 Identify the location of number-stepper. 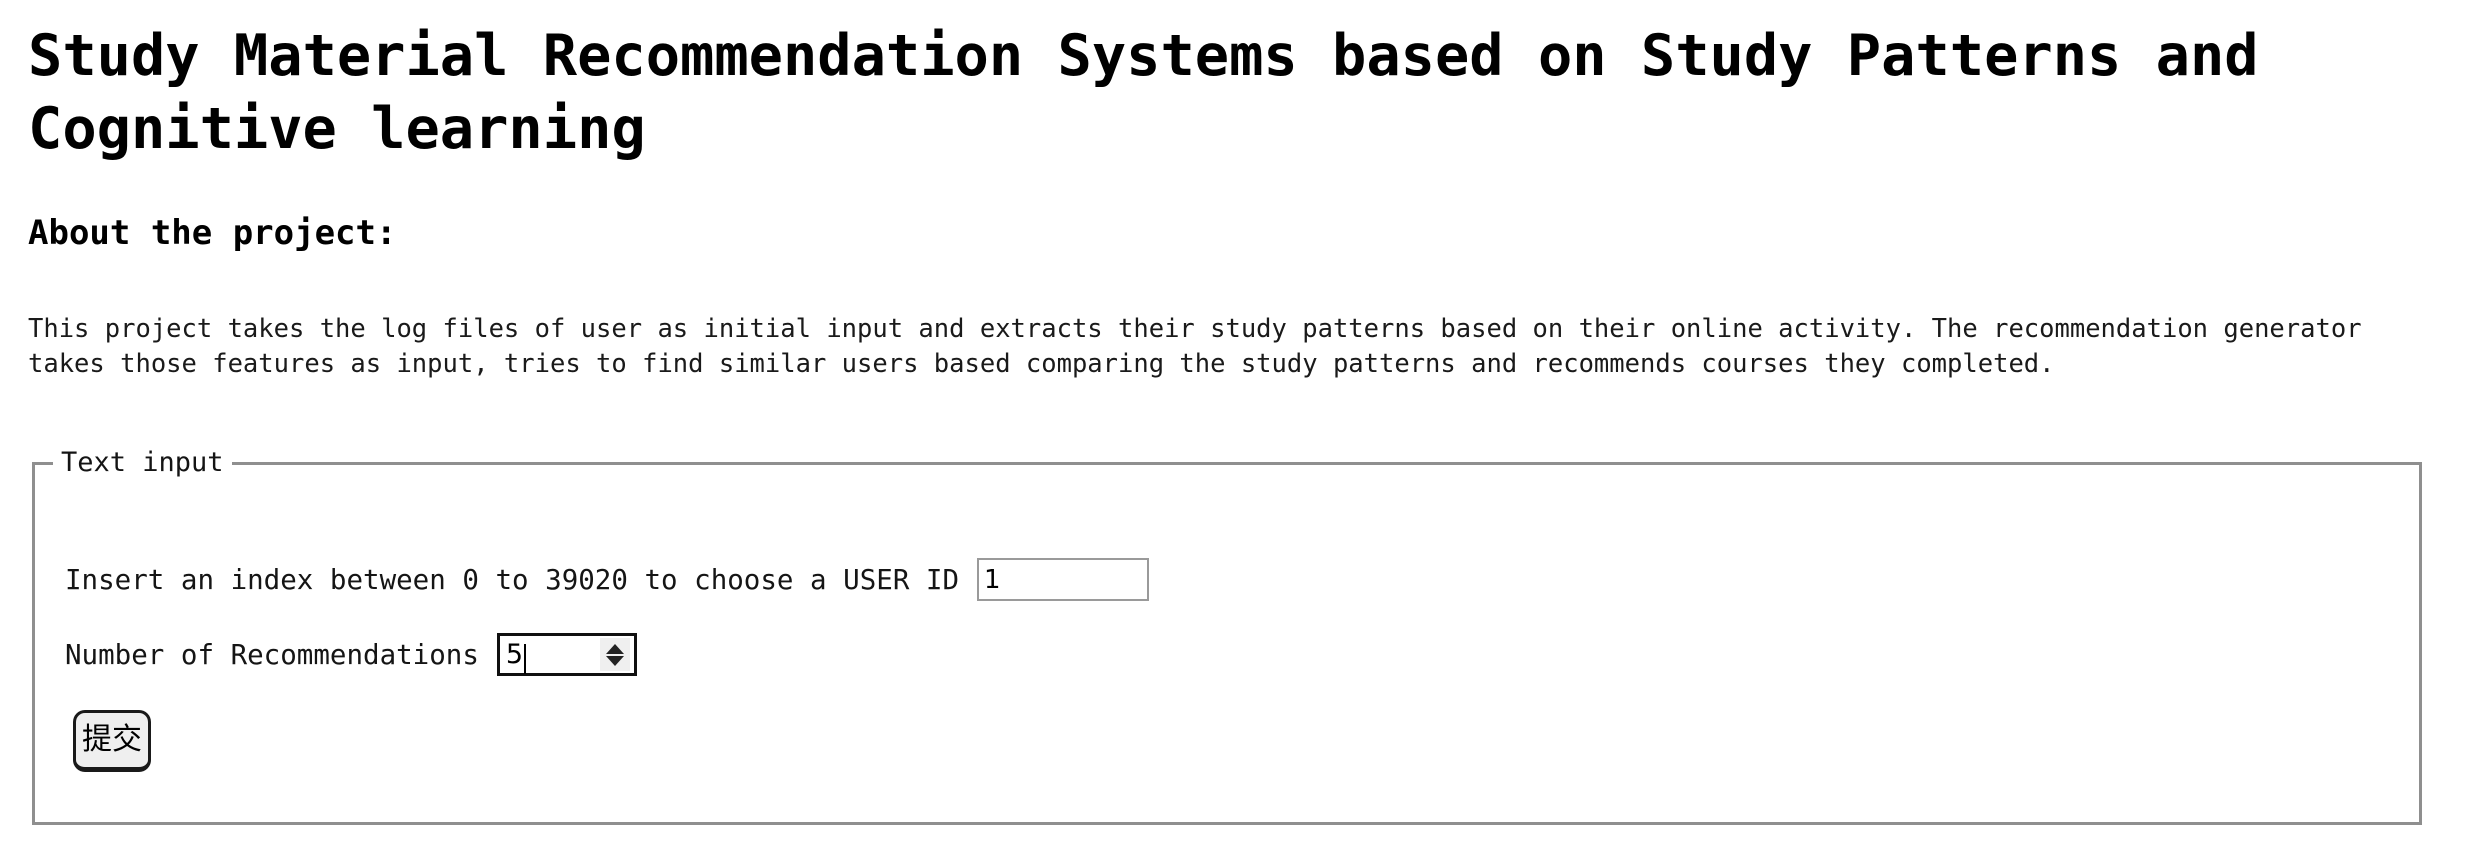
(614, 654).